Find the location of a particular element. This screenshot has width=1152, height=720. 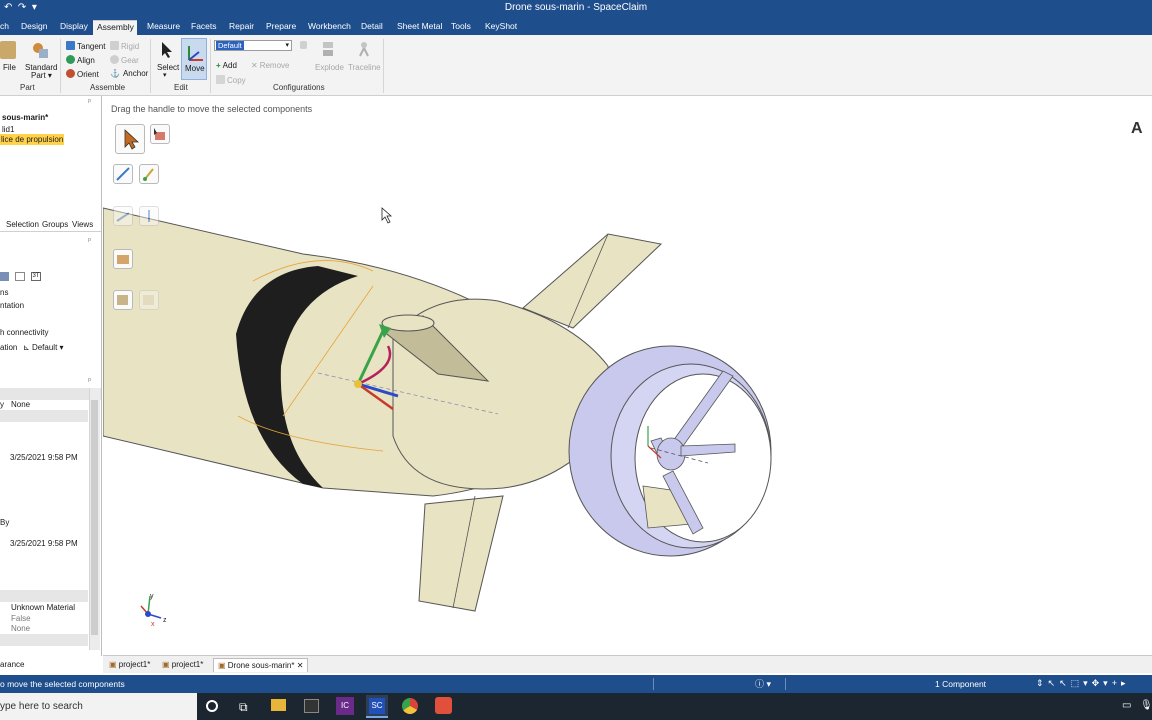

appearance-tab: arance is located at coordinates (12, 664).